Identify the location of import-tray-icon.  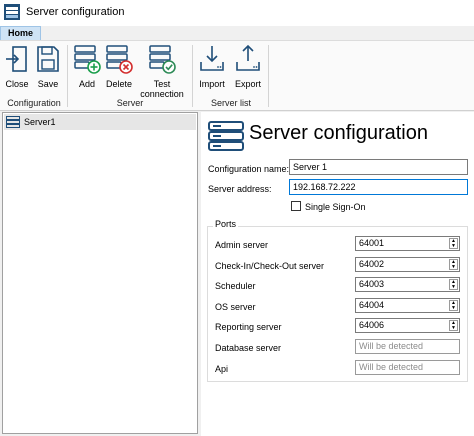
(212, 58).